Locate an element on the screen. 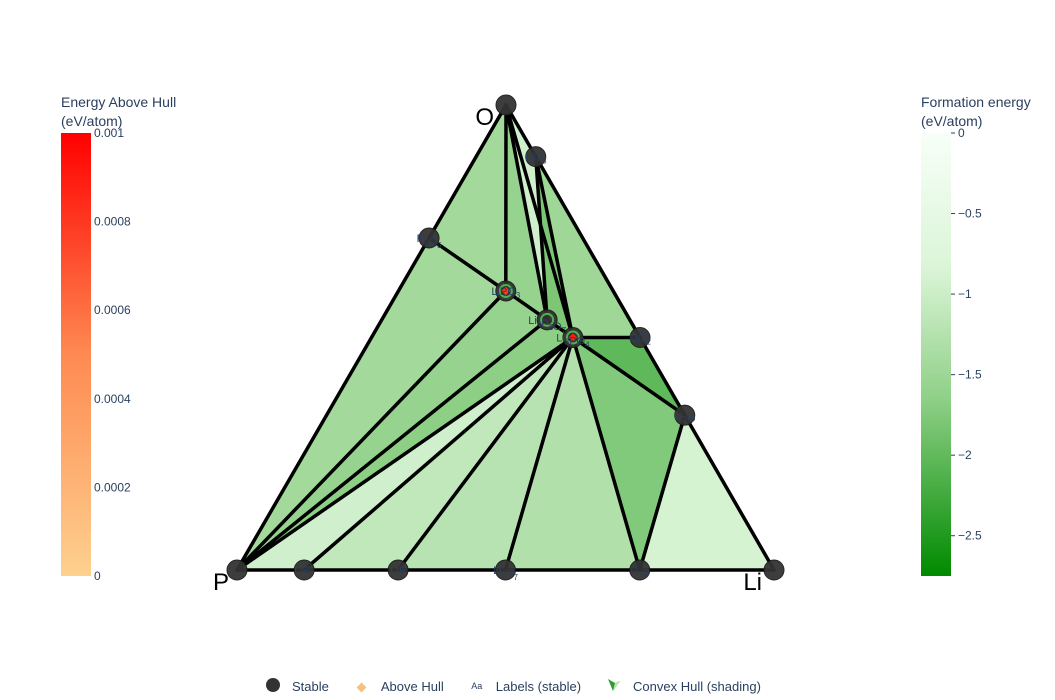  colorbar-tick-label: −1.5 is located at coordinates (970, 375).